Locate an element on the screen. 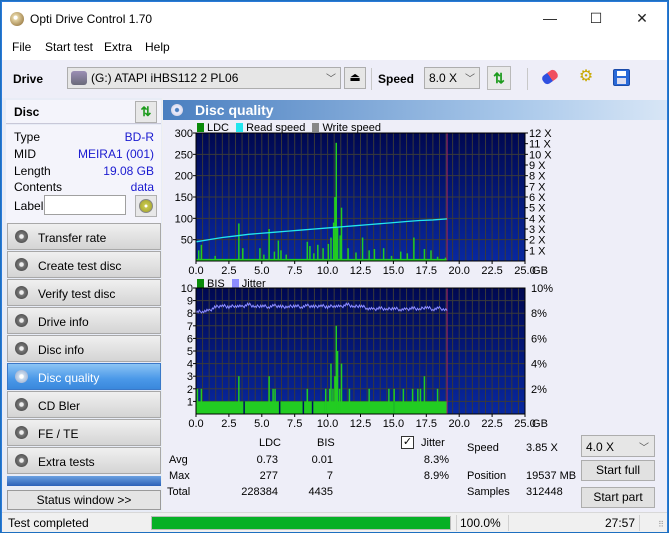  test-speed-select: 4.0 X ﹀ is located at coordinates (618, 446).